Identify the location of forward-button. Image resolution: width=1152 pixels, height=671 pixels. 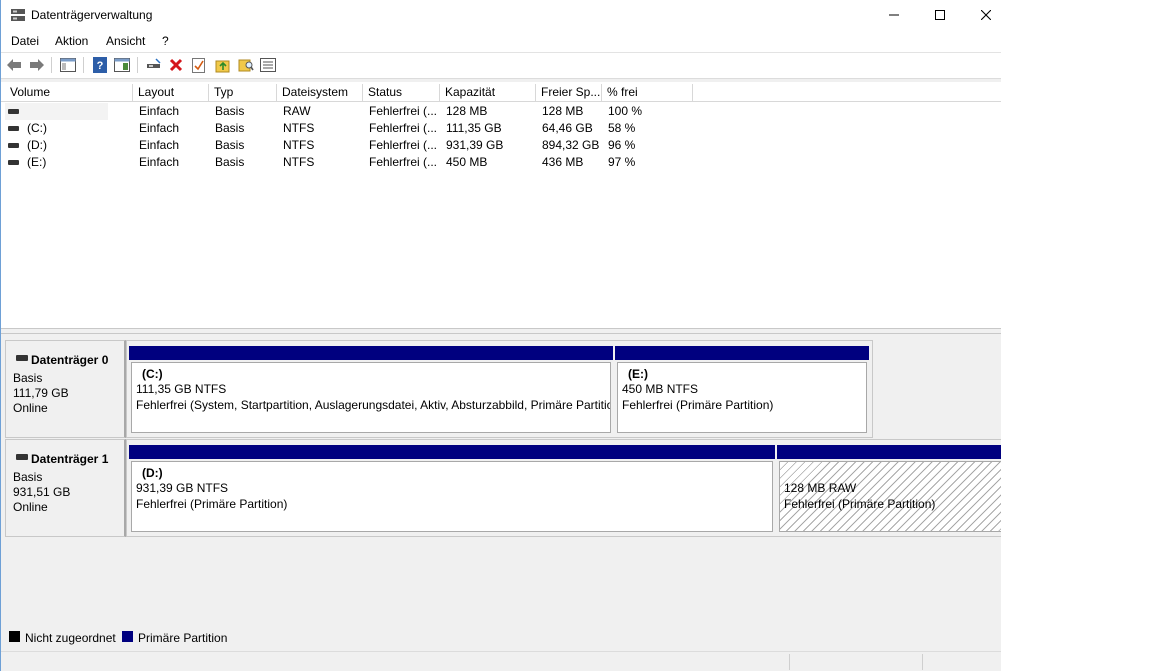
(37, 65).